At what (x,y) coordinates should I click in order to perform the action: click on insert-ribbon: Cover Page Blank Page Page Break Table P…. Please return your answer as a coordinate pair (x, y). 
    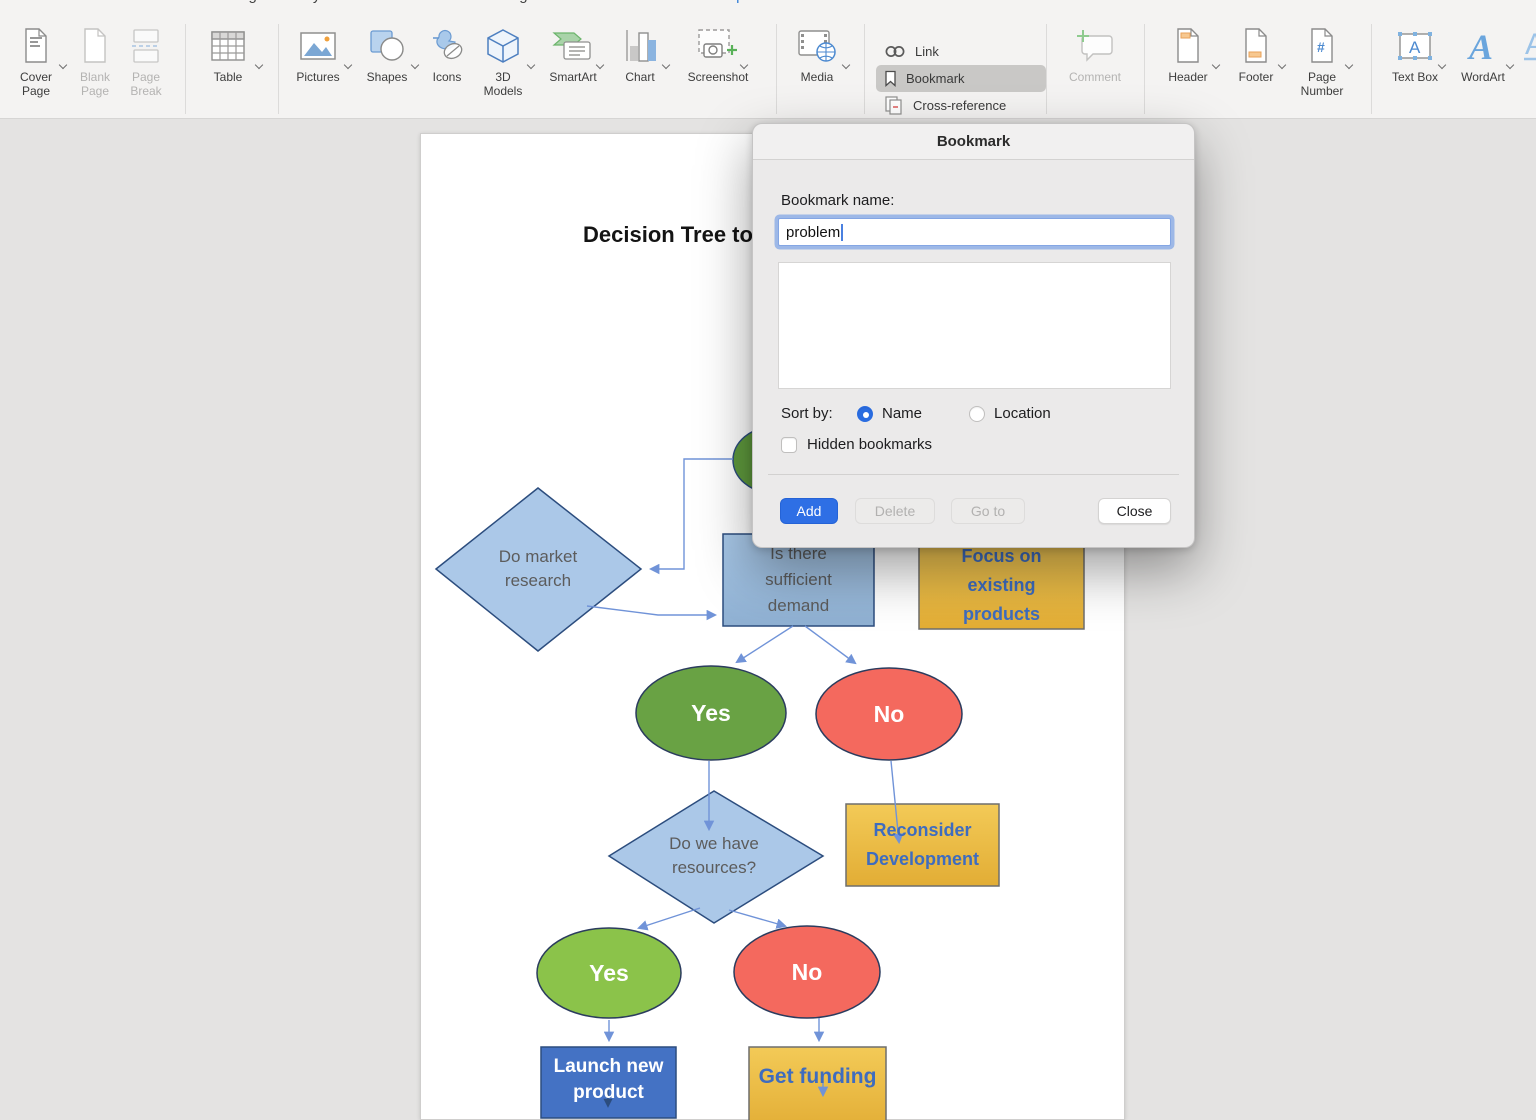
    Looking at the image, I should click on (768, 67).